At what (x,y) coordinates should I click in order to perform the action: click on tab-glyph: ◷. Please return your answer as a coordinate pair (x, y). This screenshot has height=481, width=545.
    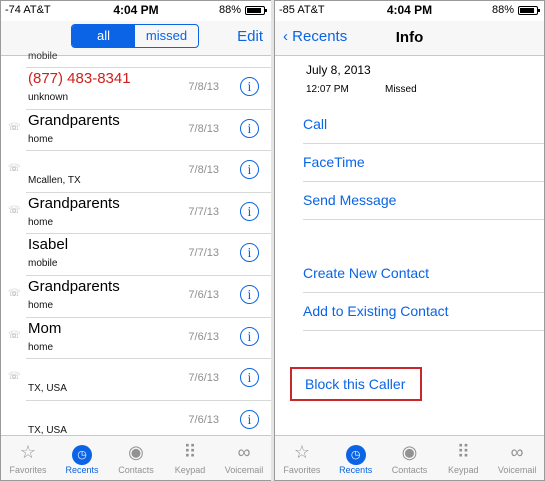
    Looking at the image, I should click on (82, 455).